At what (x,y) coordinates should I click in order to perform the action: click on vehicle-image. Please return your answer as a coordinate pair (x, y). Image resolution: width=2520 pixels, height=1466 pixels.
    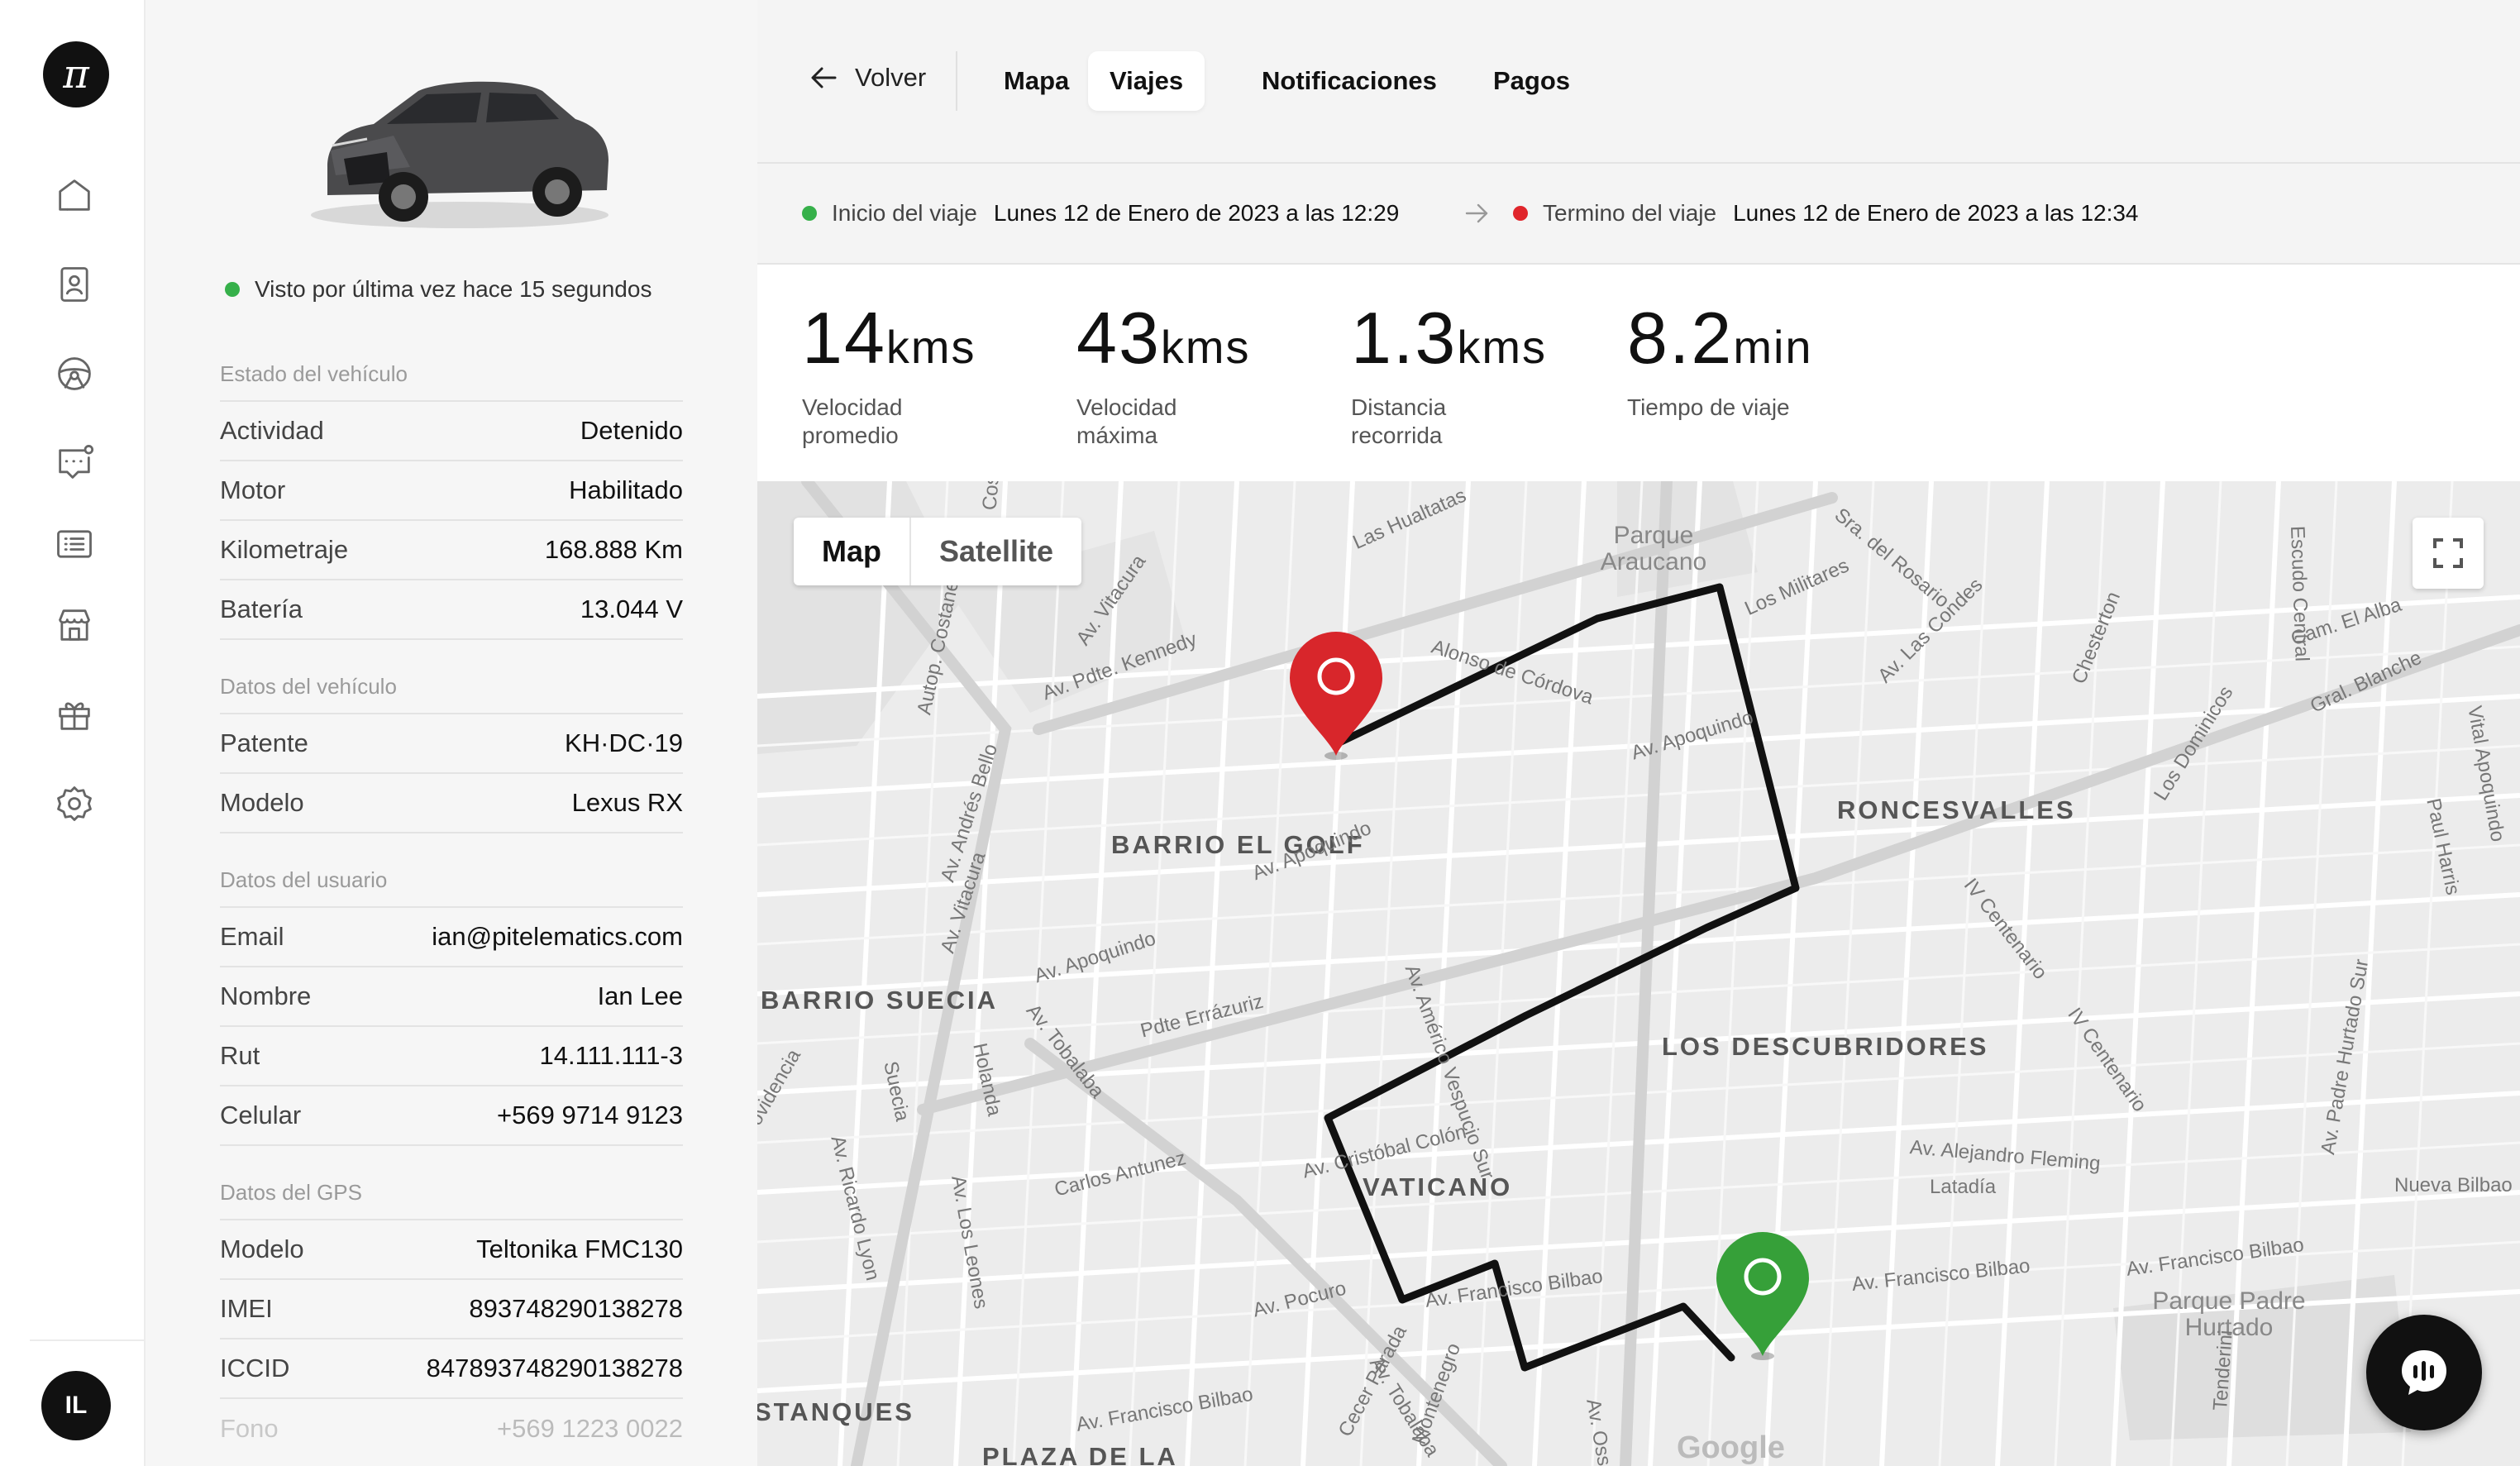
    Looking at the image, I should click on (460, 154).